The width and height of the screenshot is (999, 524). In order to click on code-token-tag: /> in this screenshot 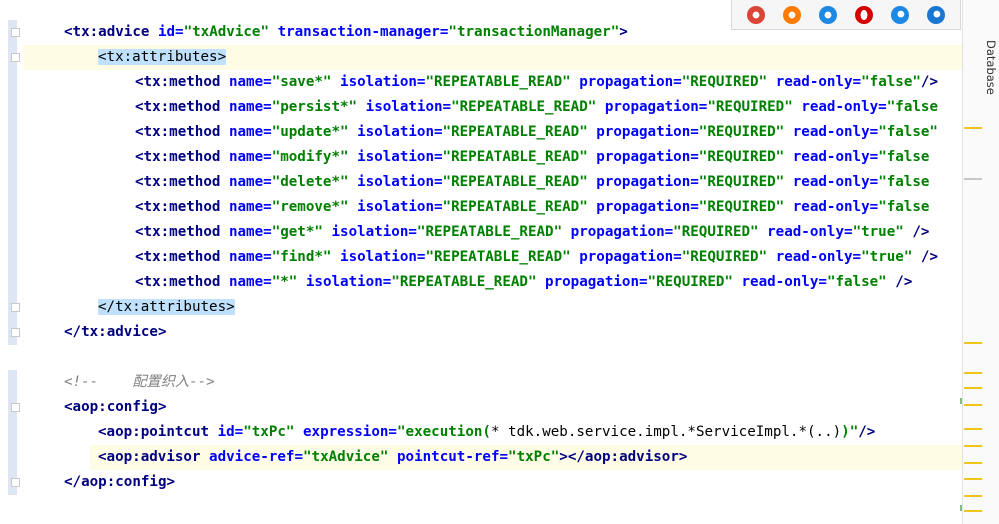, I will do `click(929, 257)`.